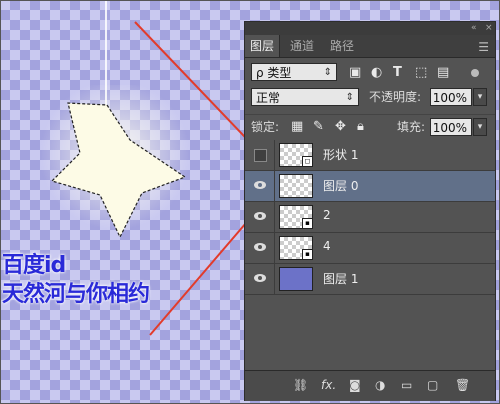 Image resolution: width=500 pixels, height=404 pixels. I want to click on hidden-box-icon, so click(260, 155).